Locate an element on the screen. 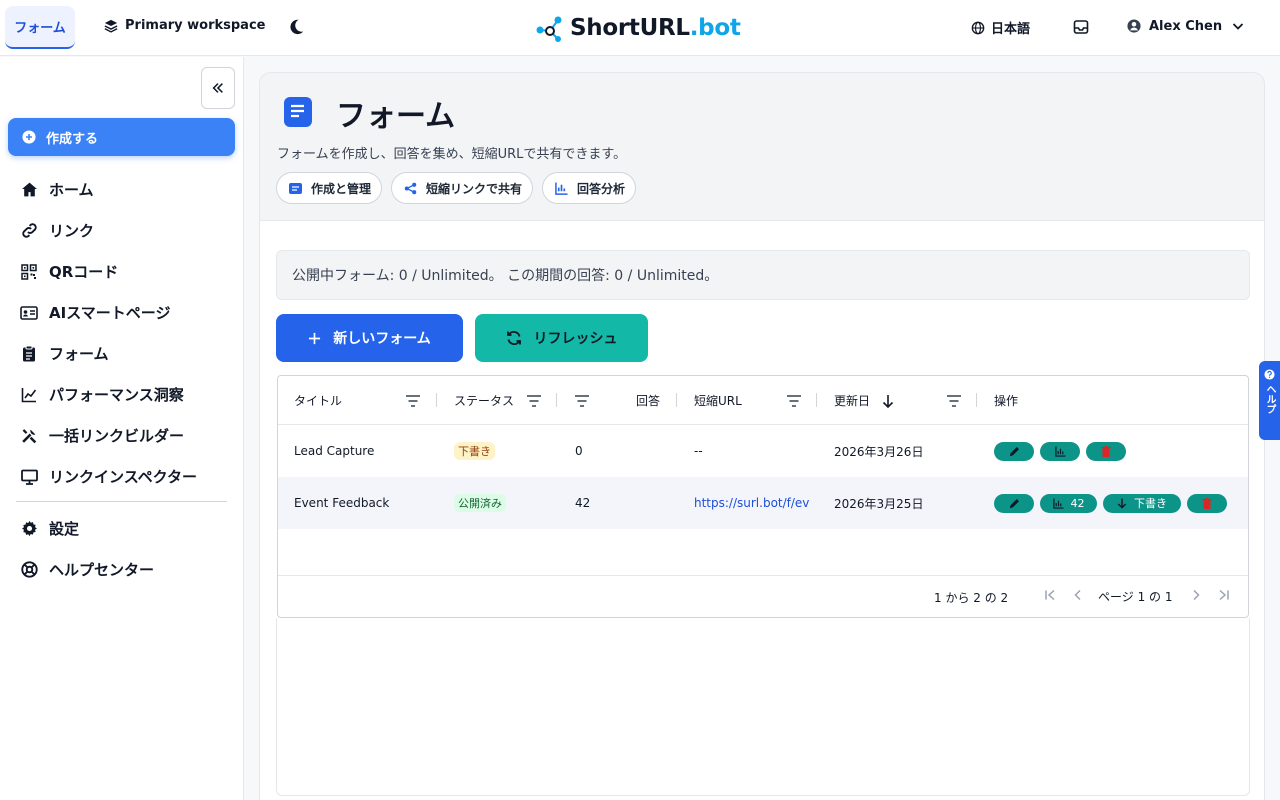 Image resolution: width=1280 pixels, height=800 pixels. table-row: Lead Capture 下書き 0 -- 2026年3月26日 is located at coordinates (763, 451).